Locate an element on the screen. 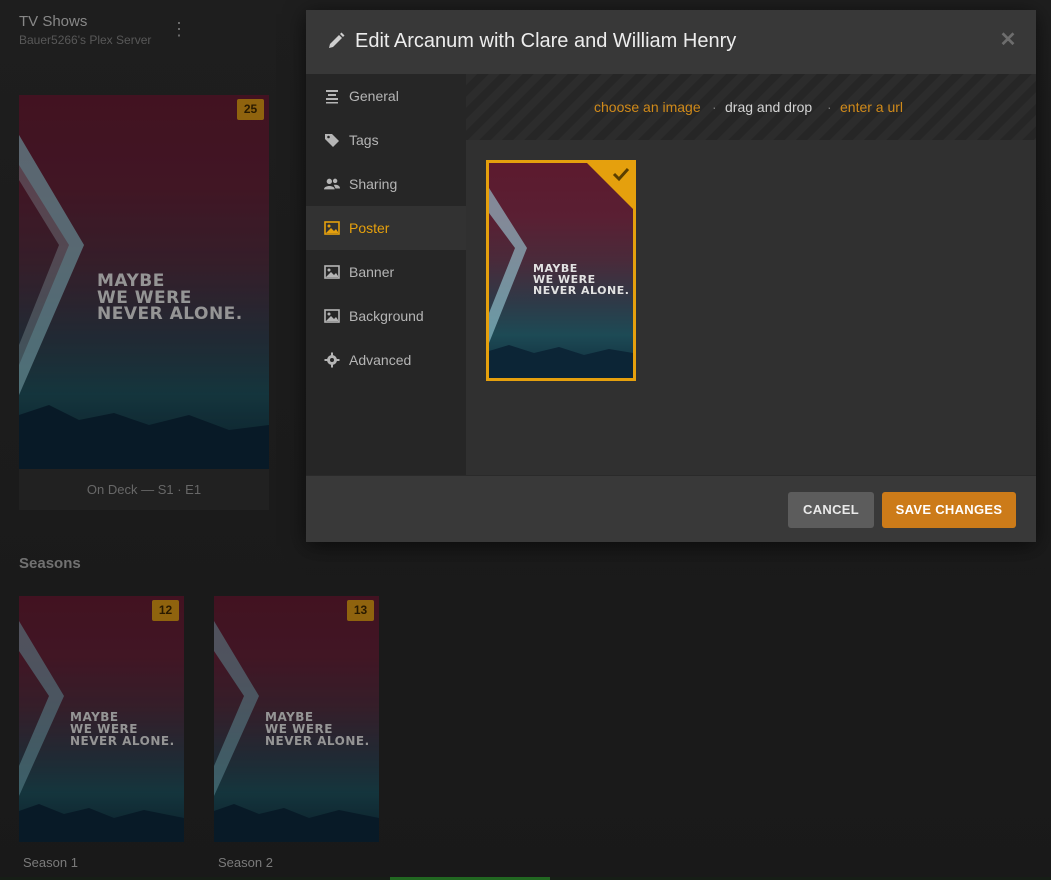  sidebar-item-sharing: Sharing is located at coordinates (386, 184).